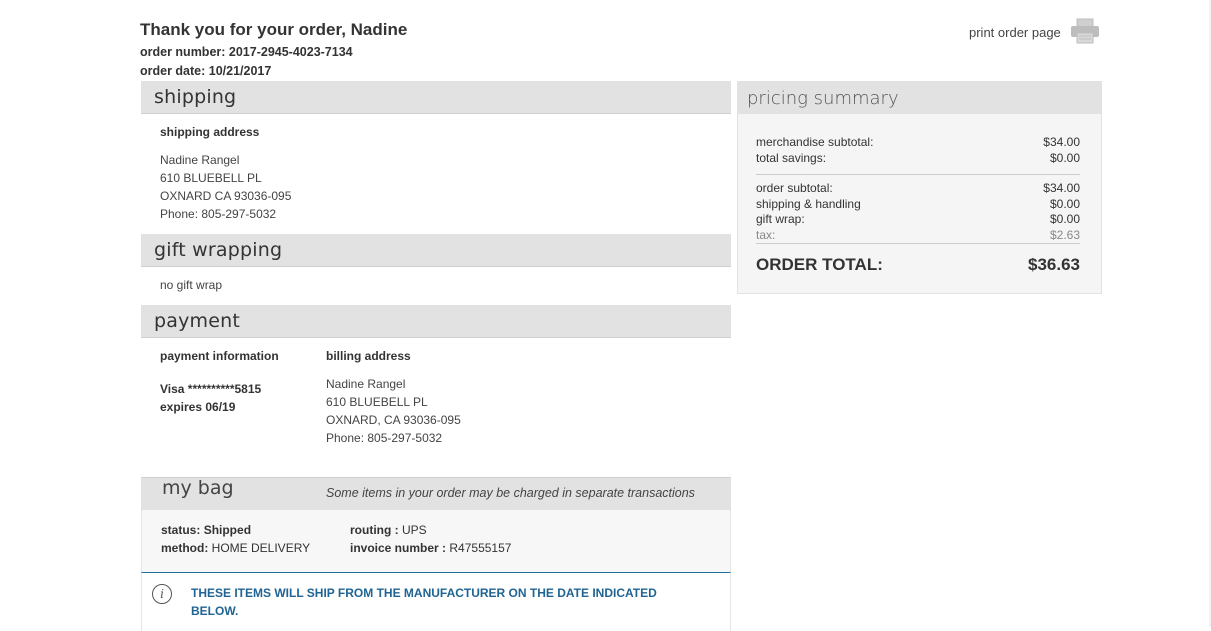 This screenshot has height=631, width=1211. I want to click on shipping-name: Nadine Rangel, so click(200, 160).